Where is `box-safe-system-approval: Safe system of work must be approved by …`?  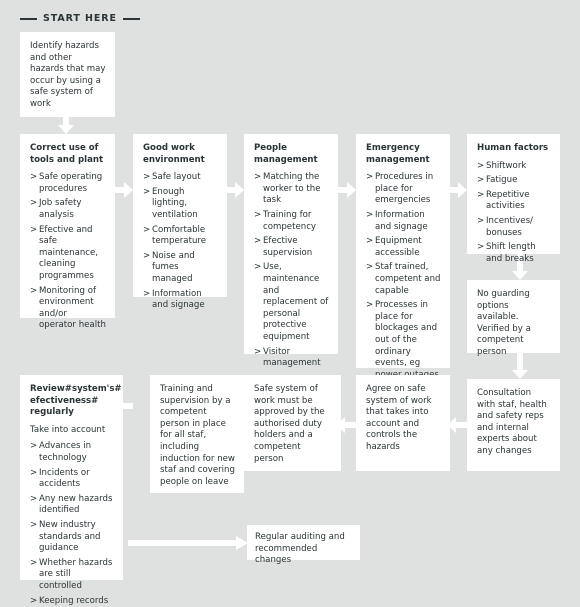 box-safe-system-approval: Safe system of work must be approved by … is located at coordinates (292, 423).